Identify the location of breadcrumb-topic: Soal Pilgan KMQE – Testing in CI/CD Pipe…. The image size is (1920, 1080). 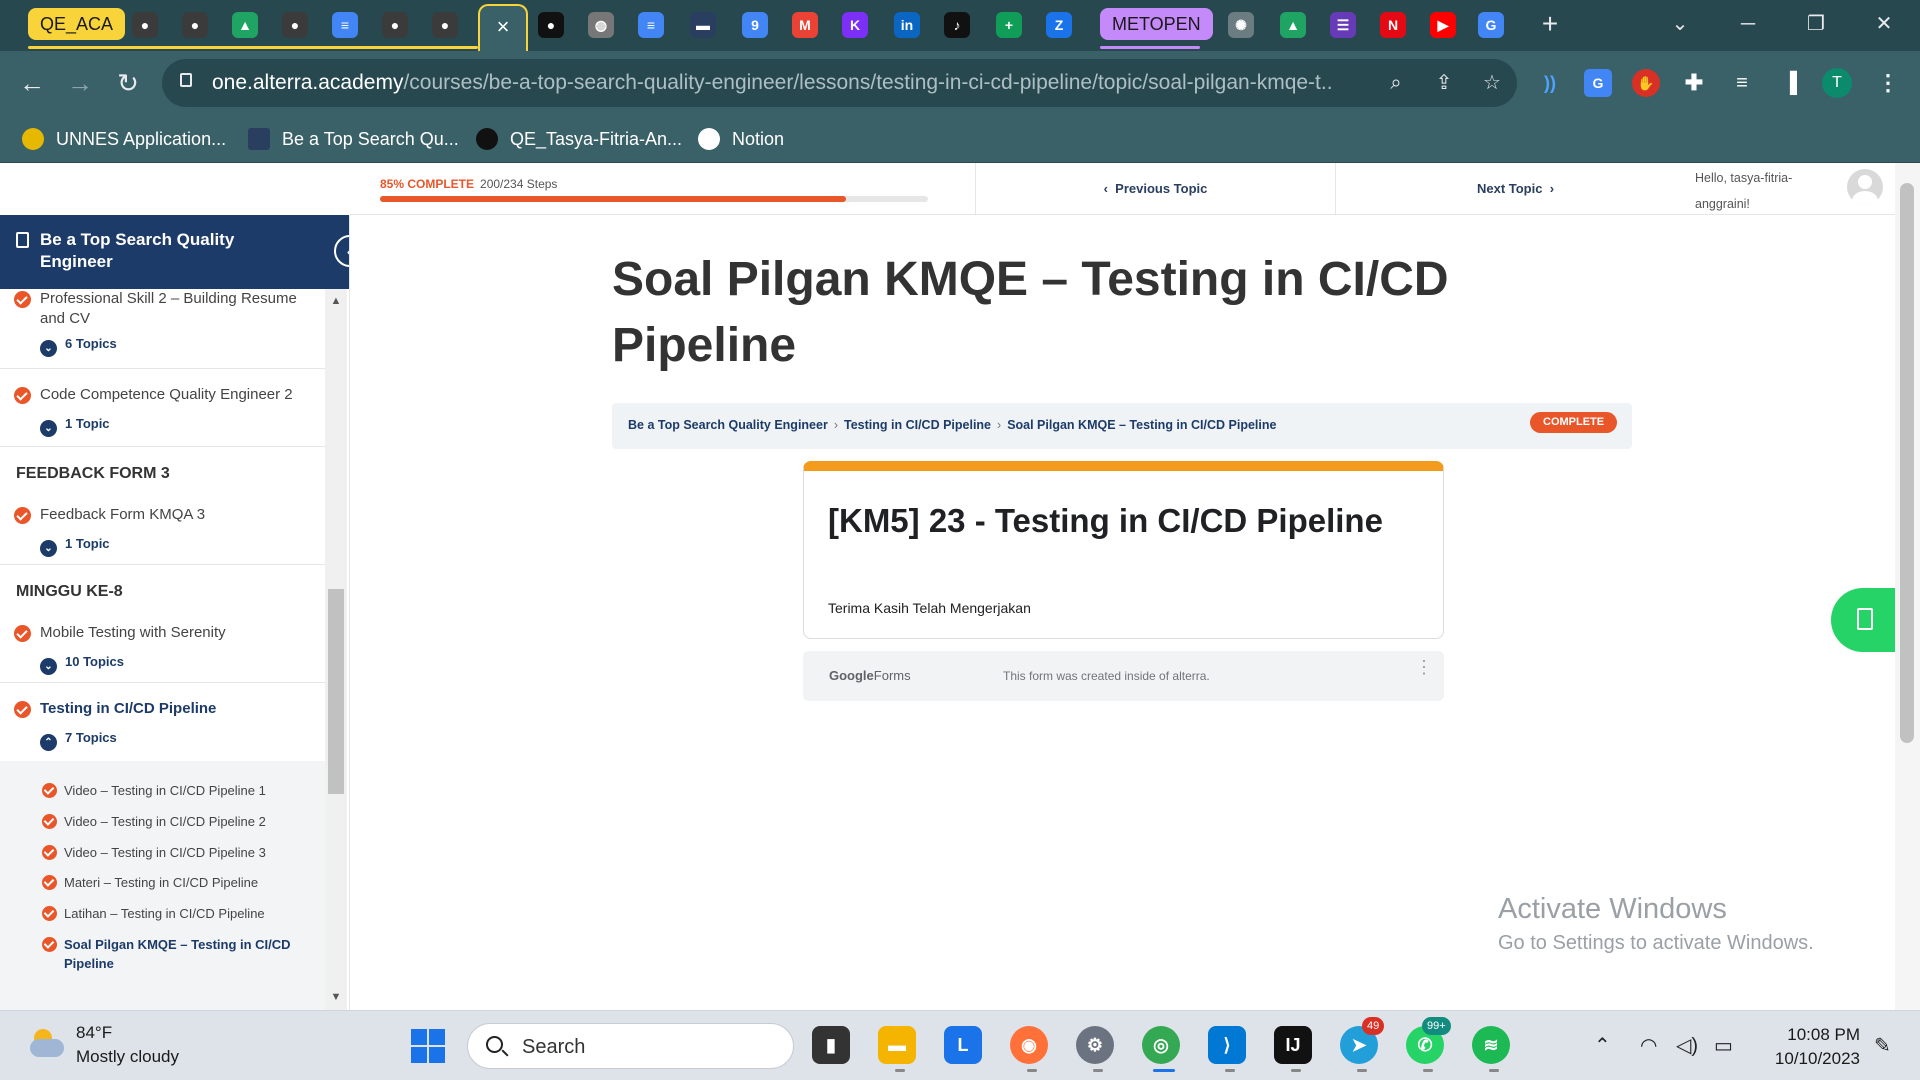
(1141, 425).